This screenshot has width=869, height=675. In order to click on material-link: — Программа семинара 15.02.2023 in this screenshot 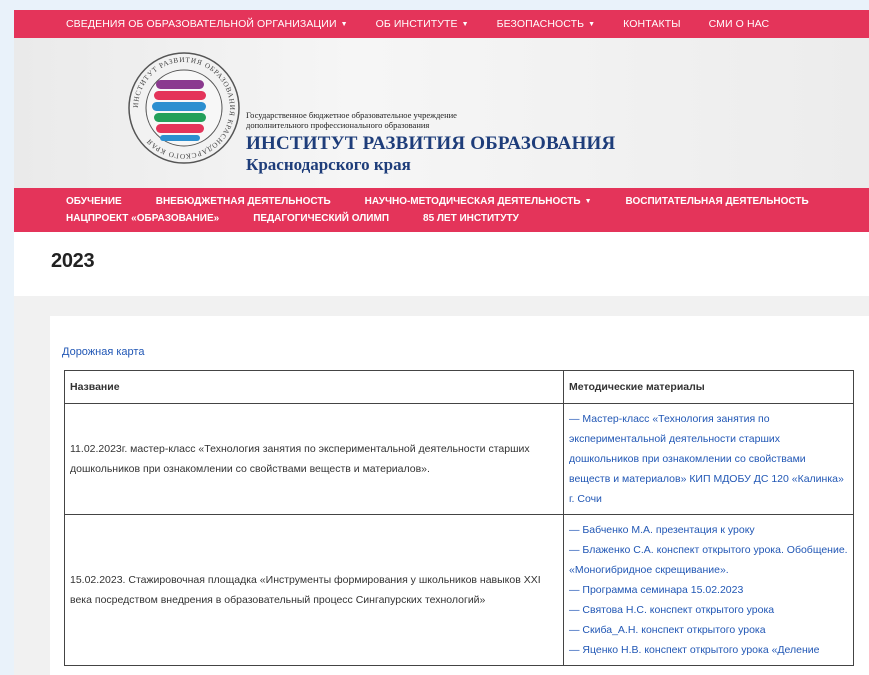, I will do `click(708, 590)`.